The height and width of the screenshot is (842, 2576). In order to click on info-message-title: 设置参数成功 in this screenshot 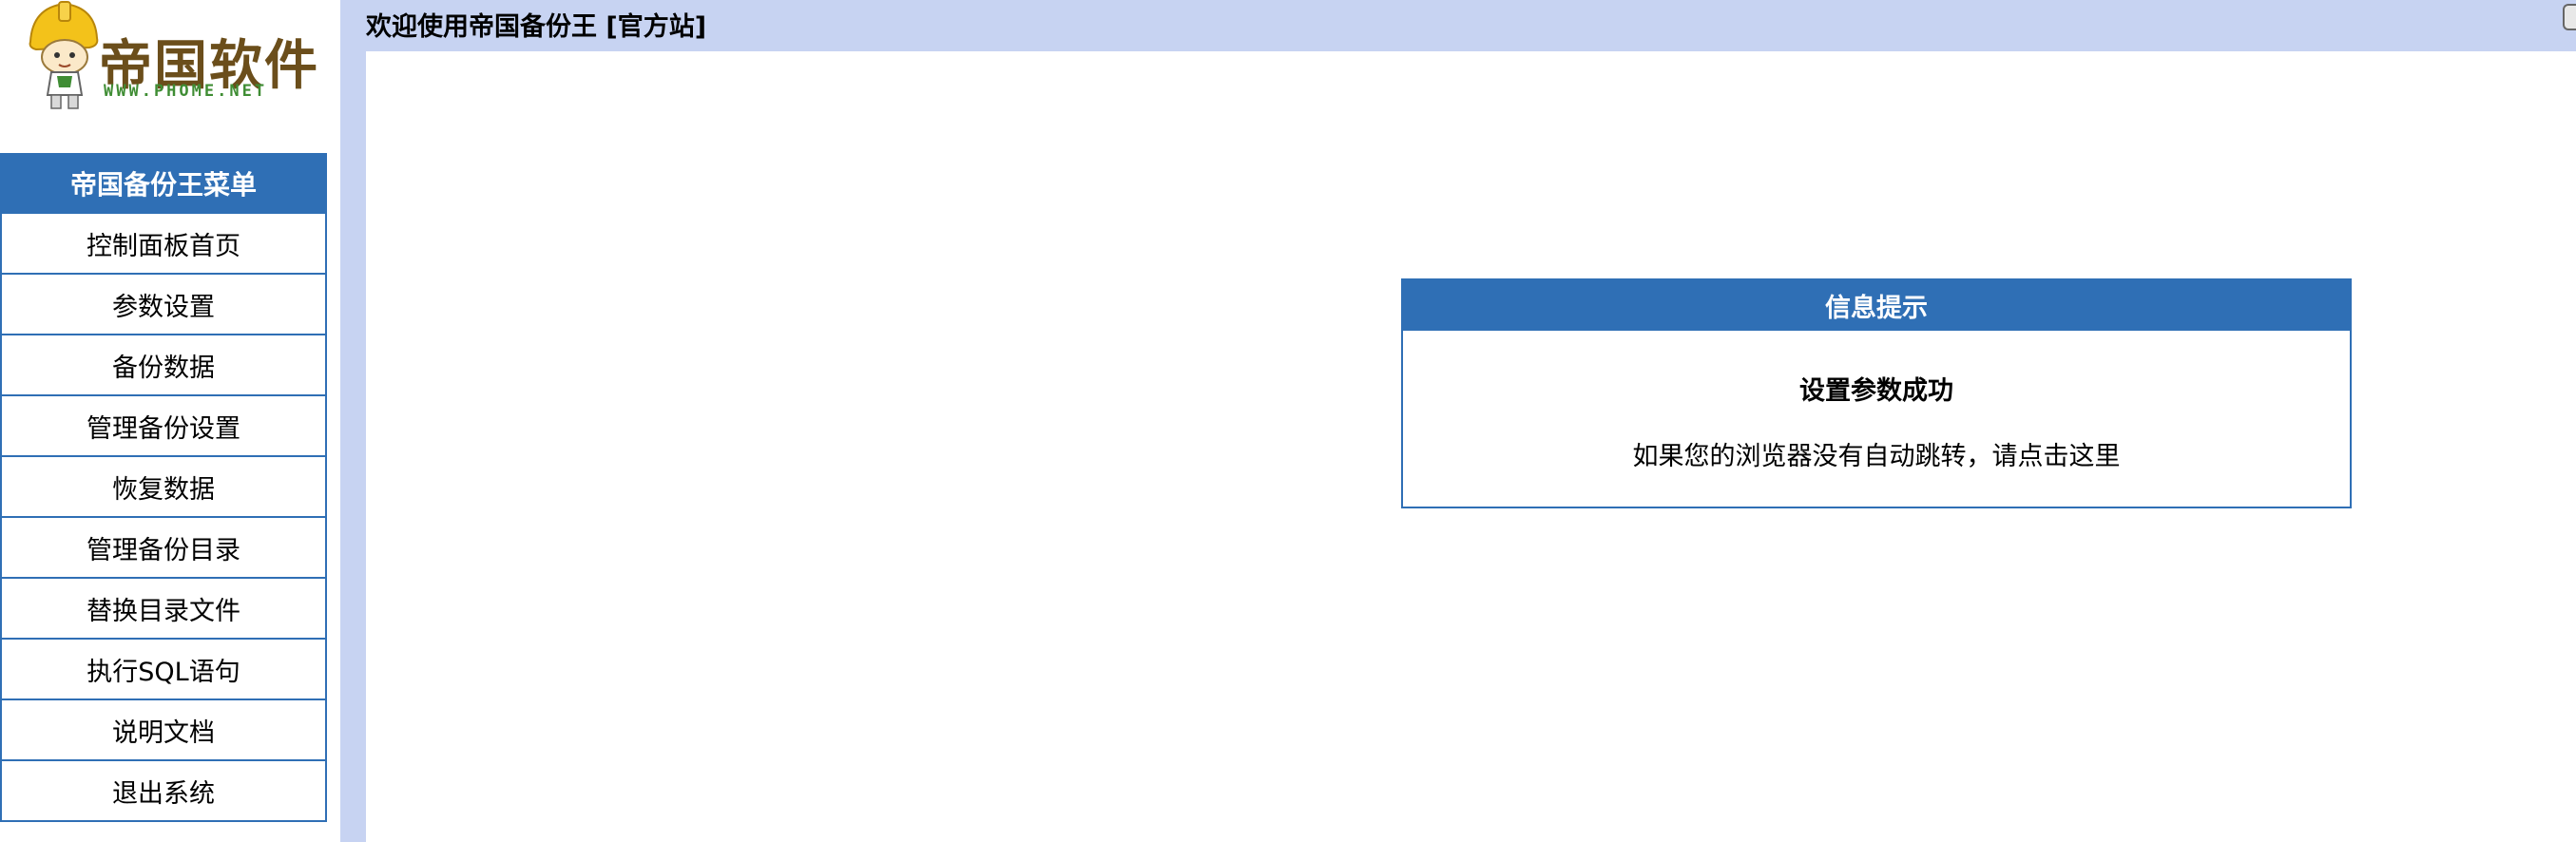, I will do `click(1876, 391)`.